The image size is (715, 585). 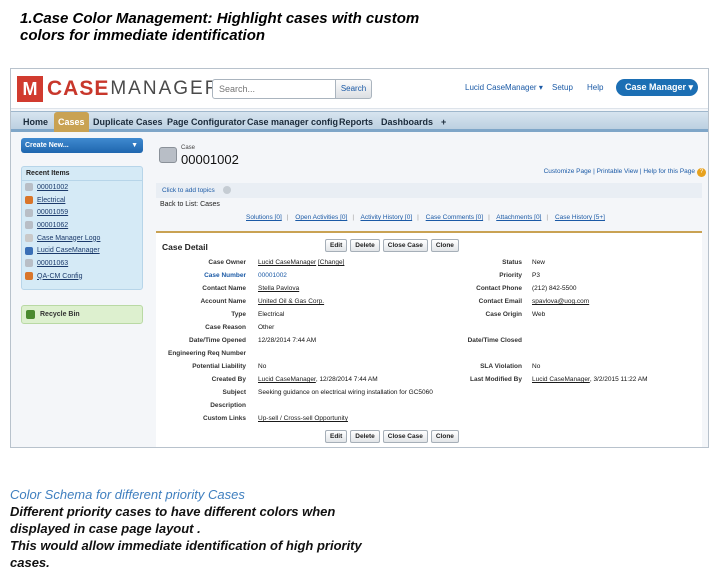 I want to click on field-label: Contact Email, so click(x=500, y=301).